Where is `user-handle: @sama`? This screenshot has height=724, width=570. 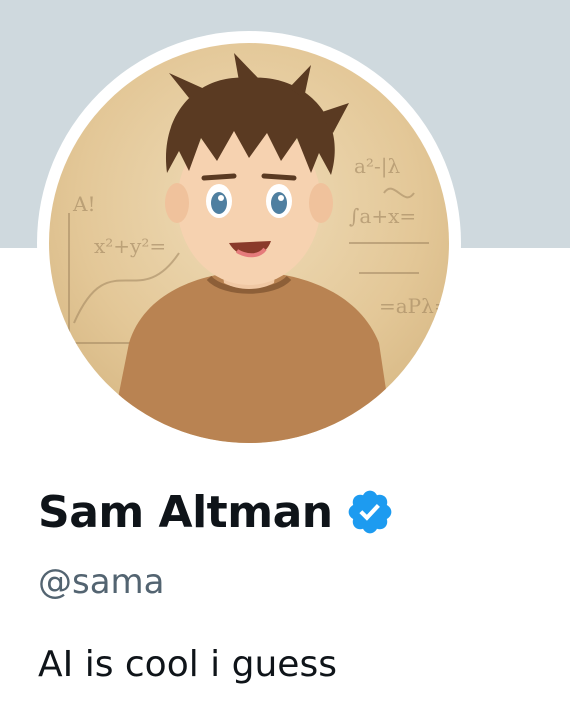 user-handle: @sama is located at coordinates (101, 582).